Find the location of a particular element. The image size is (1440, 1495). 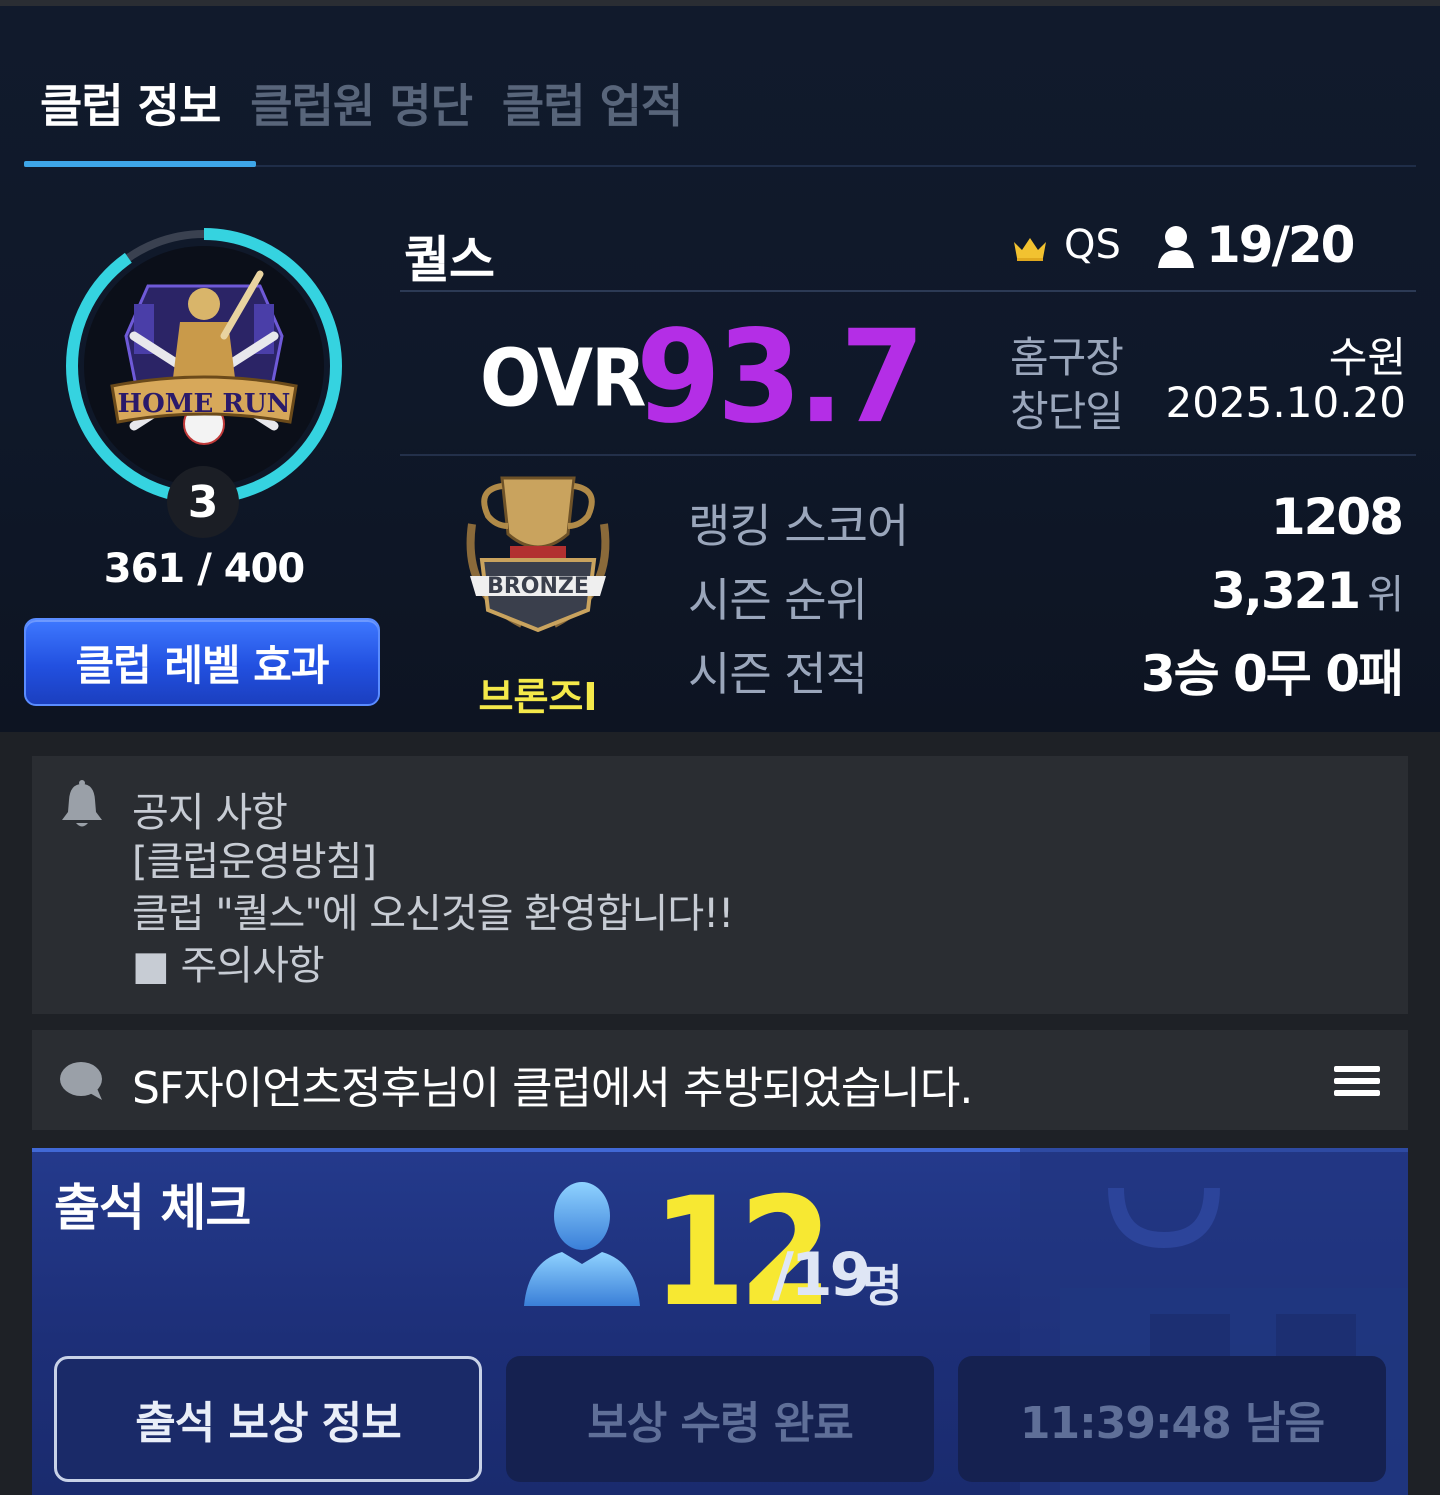

chat-icon is located at coordinates (81, 1081).